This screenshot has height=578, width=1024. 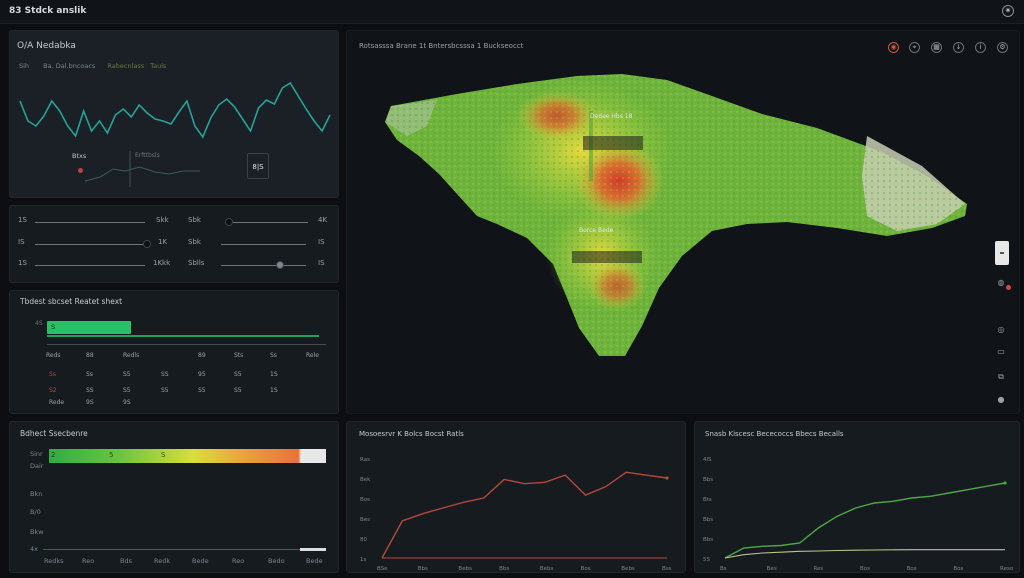 I want to click on grid-icon: ▦, so click(x=936, y=47).